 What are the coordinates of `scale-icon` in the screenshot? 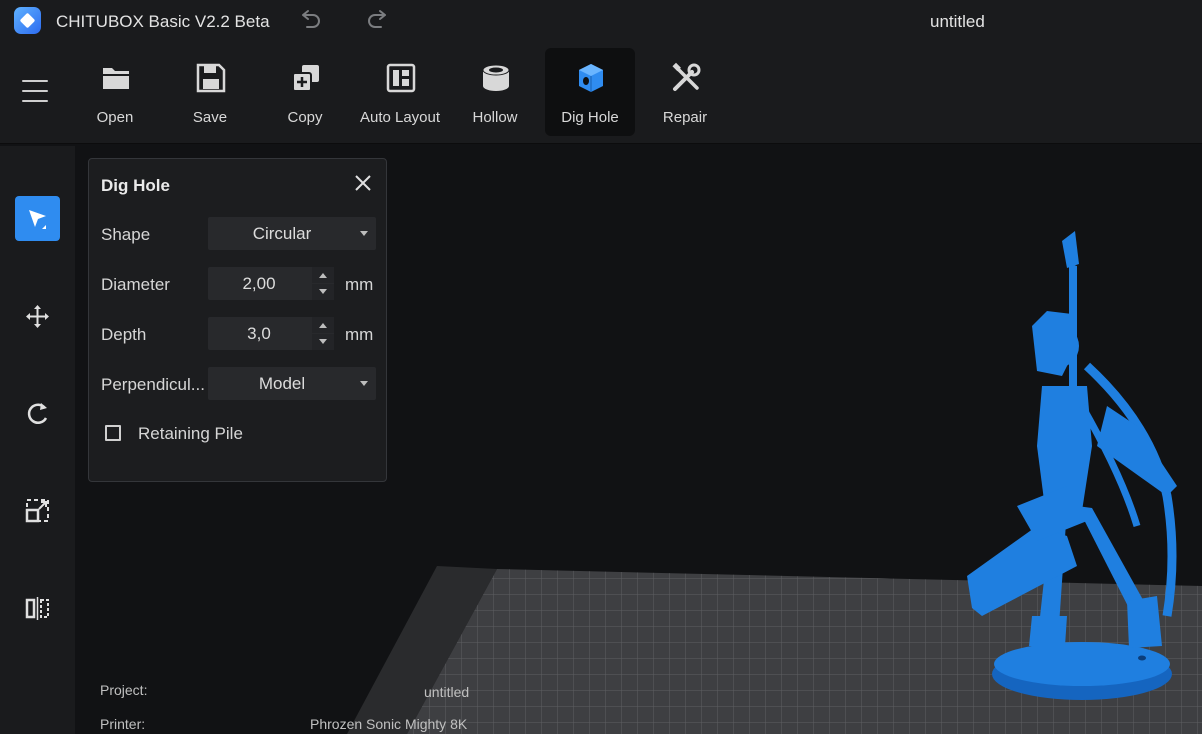 It's located at (37, 511).